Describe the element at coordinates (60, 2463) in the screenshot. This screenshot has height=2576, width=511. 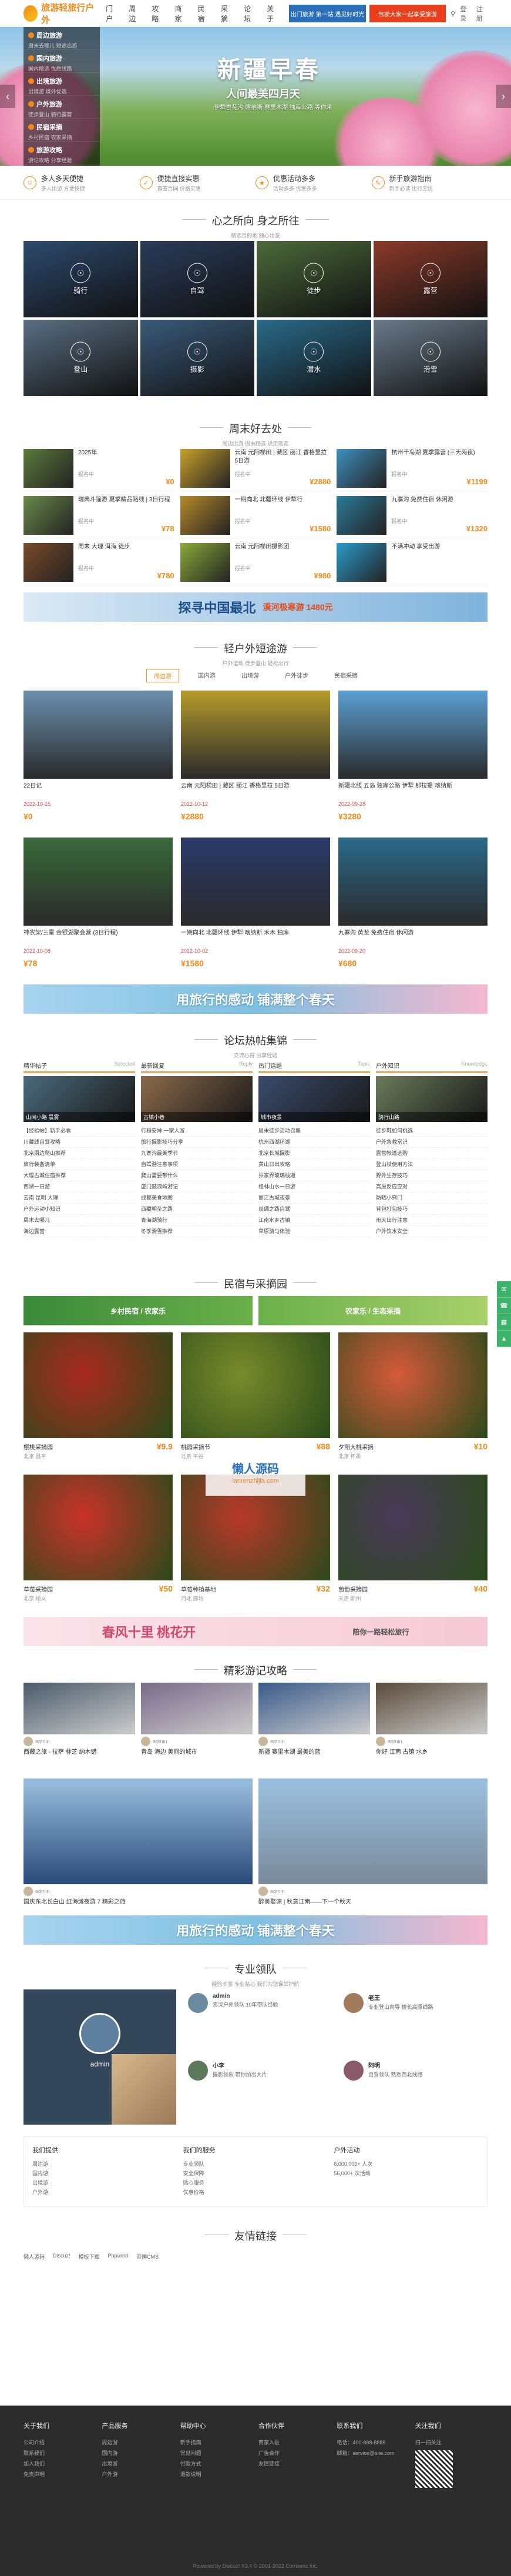
I see `footer-link: 加入我们` at that location.